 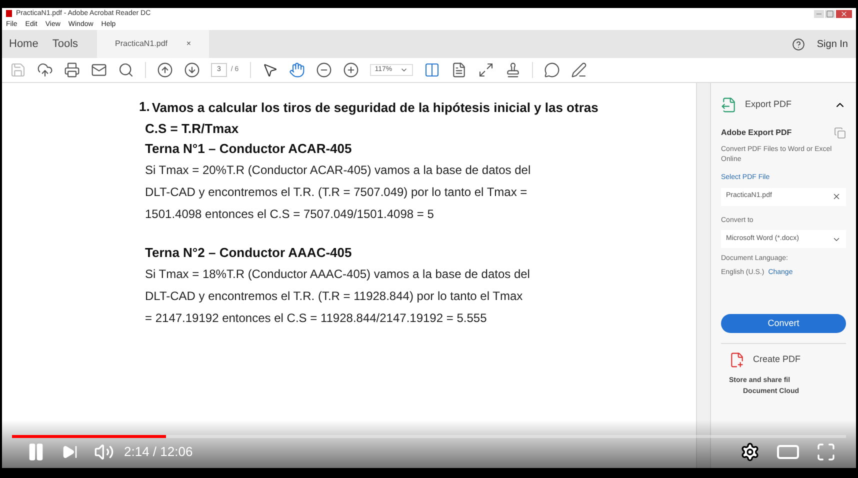 What do you see at coordinates (703, 275) in the screenshot?
I see `scrollbar` at bounding box center [703, 275].